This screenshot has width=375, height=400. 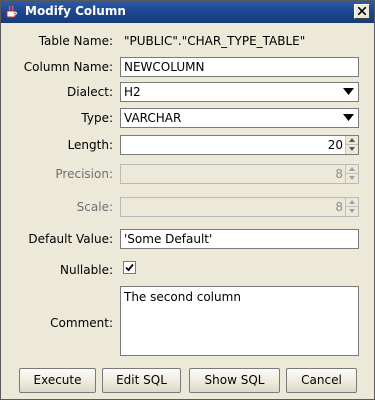 I want to click on length-spinner: 20, so click(x=239, y=145).